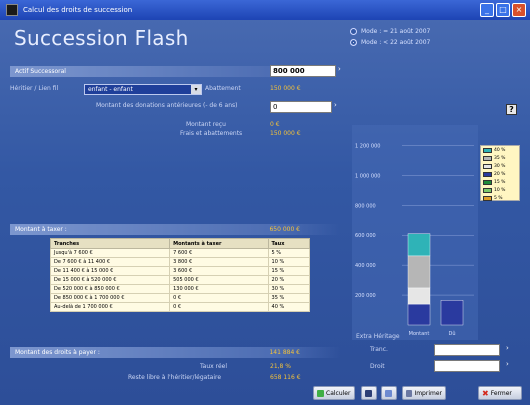  Describe the element at coordinates (175, 229) in the screenshot. I see `part-band: Montant à taxer : 650 000 €` at that location.